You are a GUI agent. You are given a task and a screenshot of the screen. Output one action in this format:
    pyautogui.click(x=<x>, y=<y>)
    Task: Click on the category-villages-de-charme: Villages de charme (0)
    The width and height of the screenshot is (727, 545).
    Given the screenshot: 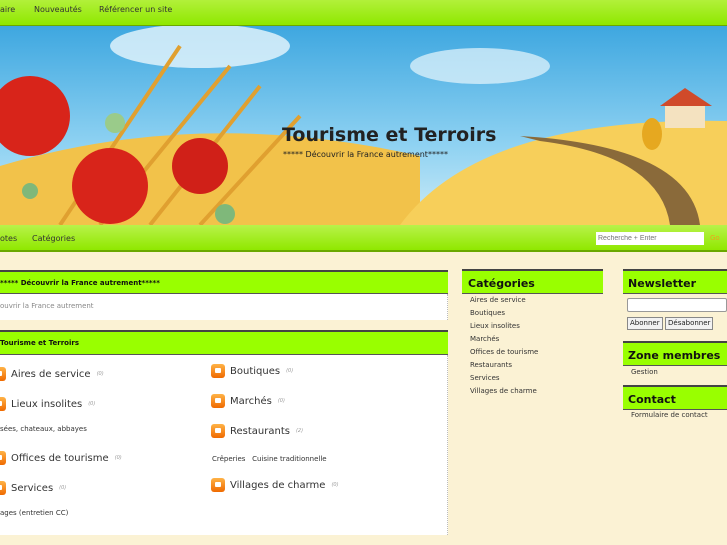 What is the action you would take?
    pyautogui.click(x=275, y=485)
    